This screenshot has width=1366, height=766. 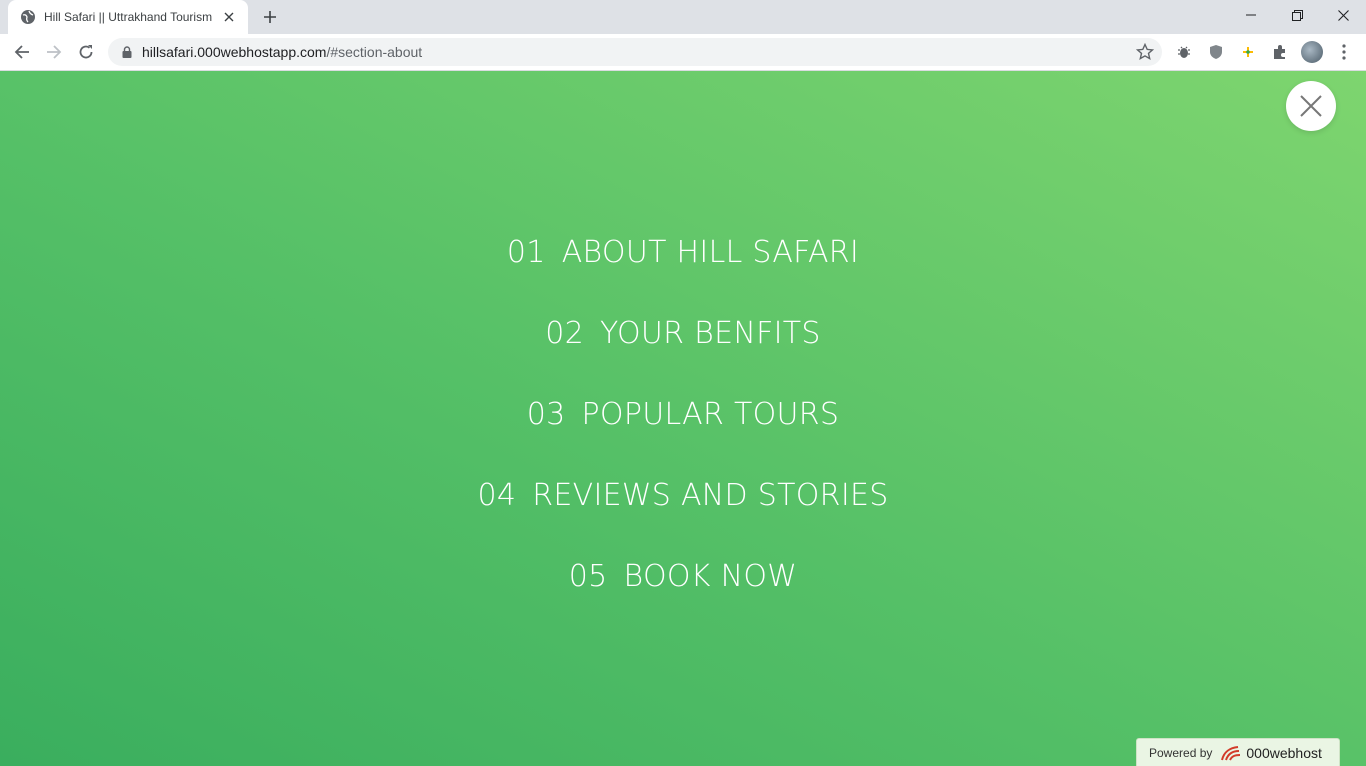 What do you see at coordinates (526, 252) in the screenshot?
I see `nav-number: 01` at bounding box center [526, 252].